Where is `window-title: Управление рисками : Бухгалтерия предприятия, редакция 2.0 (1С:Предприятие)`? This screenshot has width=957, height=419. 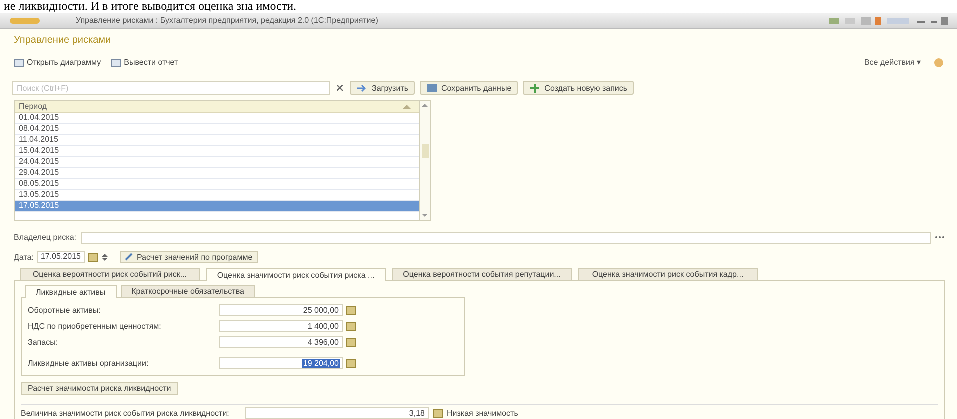 window-title: Управление рисками : Бухгалтерия предприятия, редакция 2.0 (1С:Предприятие) is located at coordinates (227, 21).